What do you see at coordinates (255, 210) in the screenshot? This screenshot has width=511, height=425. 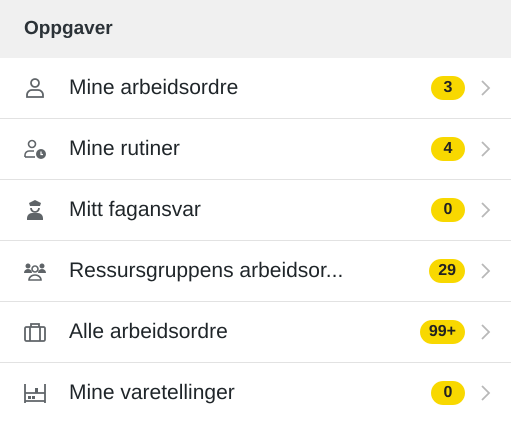 I see `menu-item: Mitt fagansvar 0` at bounding box center [255, 210].